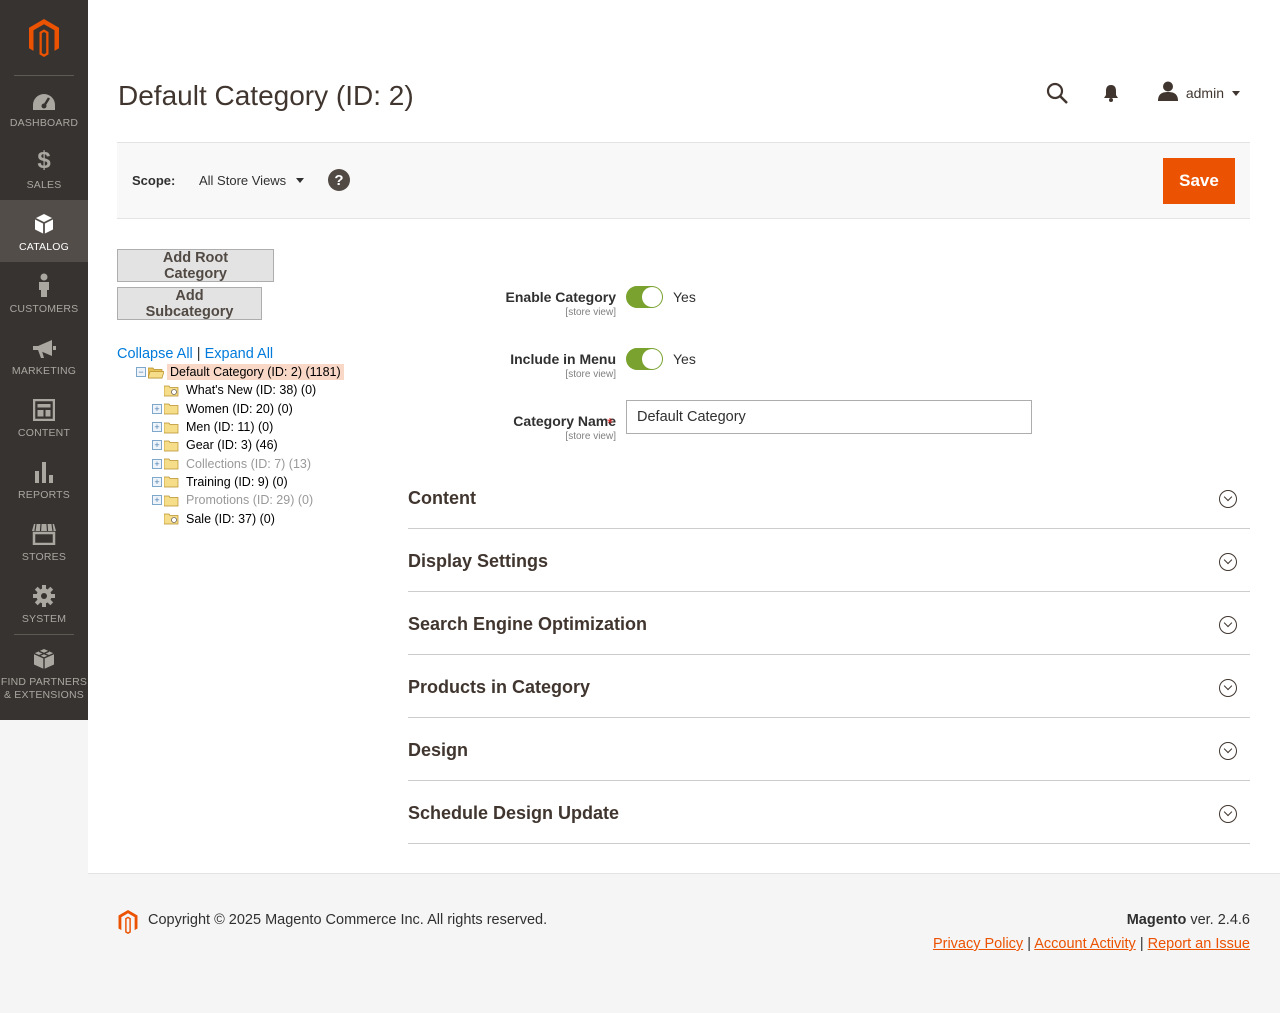  What do you see at coordinates (829, 686) in the screenshot?
I see `section-products-in-category: Products in Category` at bounding box center [829, 686].